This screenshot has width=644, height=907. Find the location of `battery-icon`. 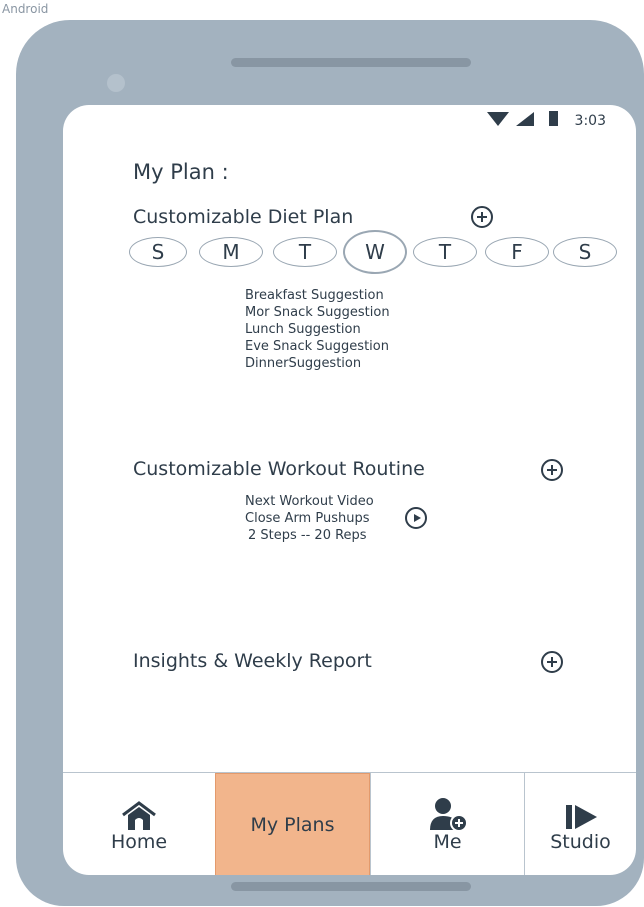

battery-icon is located at coordinates (553, 120).